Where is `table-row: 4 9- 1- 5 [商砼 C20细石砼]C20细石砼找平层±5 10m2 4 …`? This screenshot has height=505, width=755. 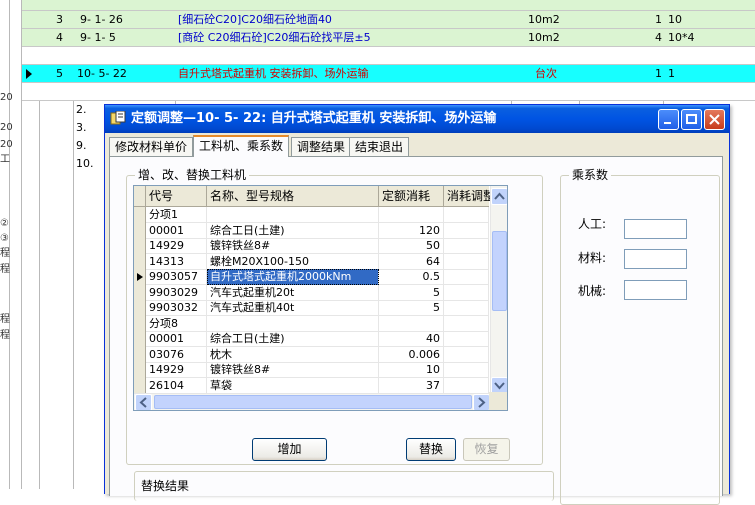 table-row: 4 9- 1- 5 [商砼 C20细石砼]C20细石砼找平层±5 10m2 4 … is located at coordinates (388, 38).